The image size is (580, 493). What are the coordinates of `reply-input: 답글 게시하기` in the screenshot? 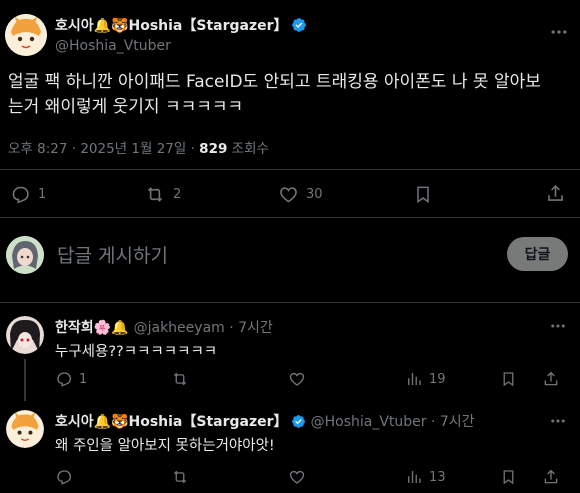 It's located at (112, 254).